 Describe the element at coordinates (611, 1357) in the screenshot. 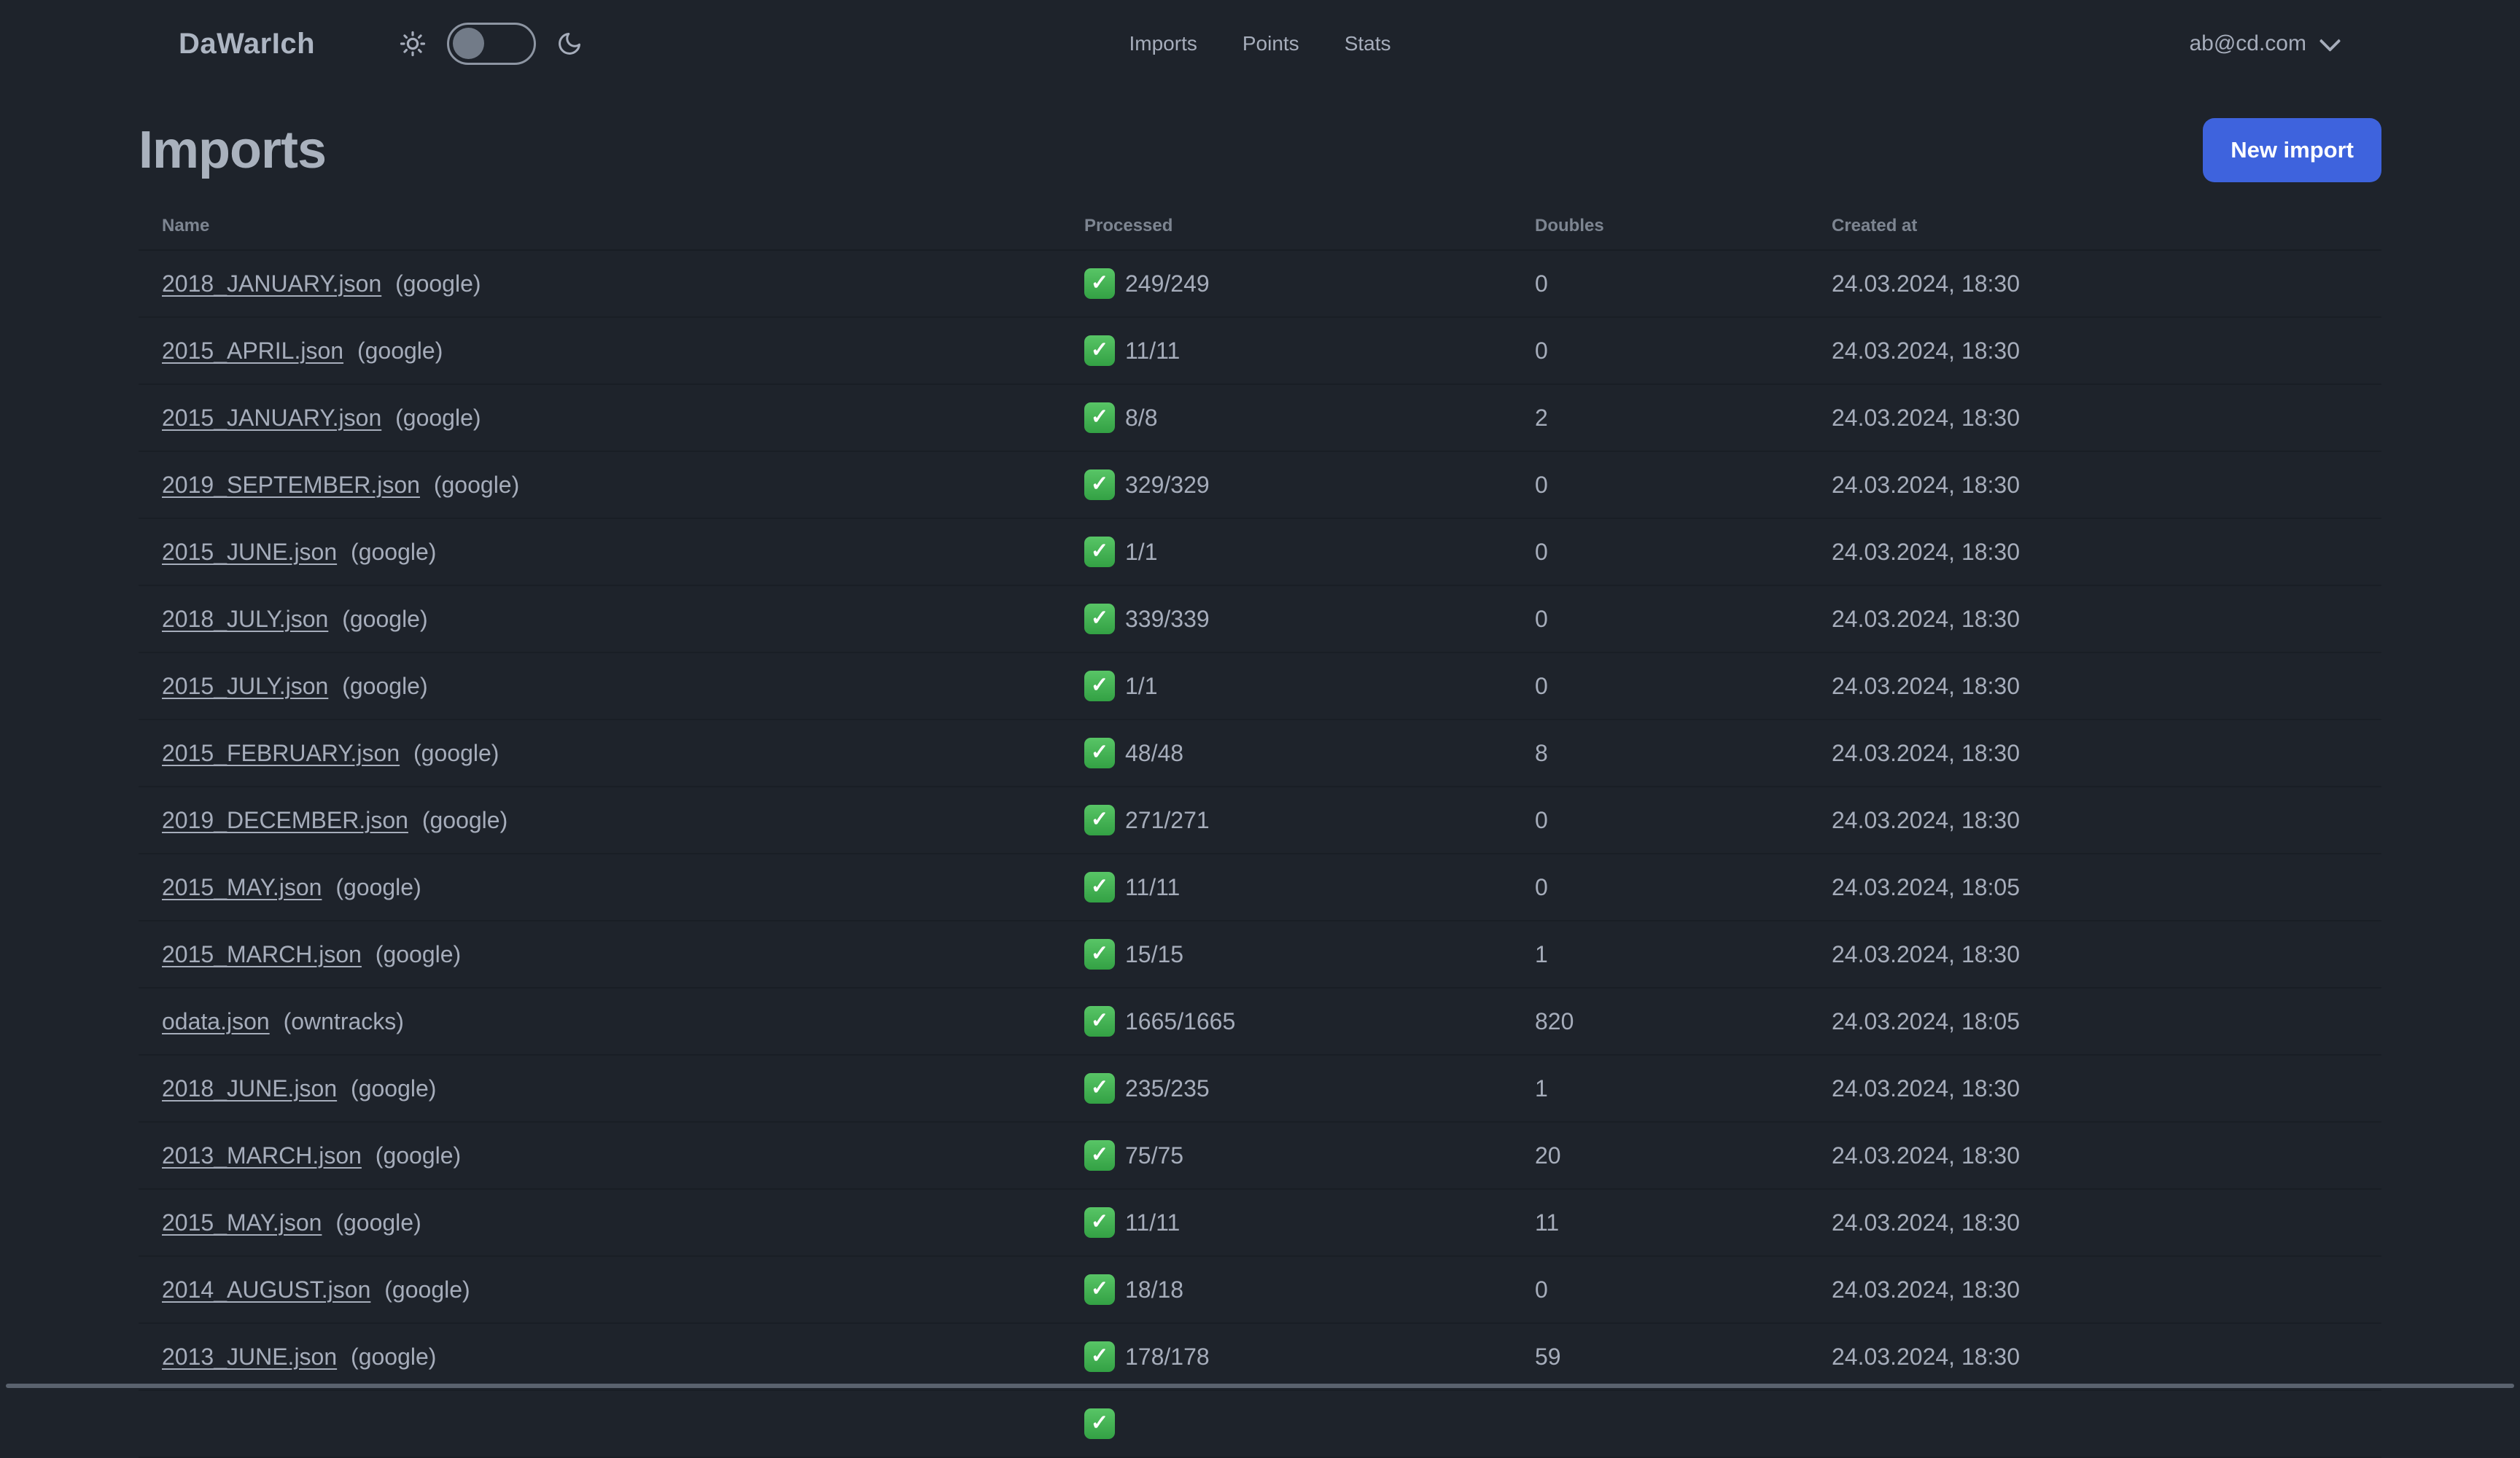

I see `name-cell: 2013_JUNE.json (google)` at that location.